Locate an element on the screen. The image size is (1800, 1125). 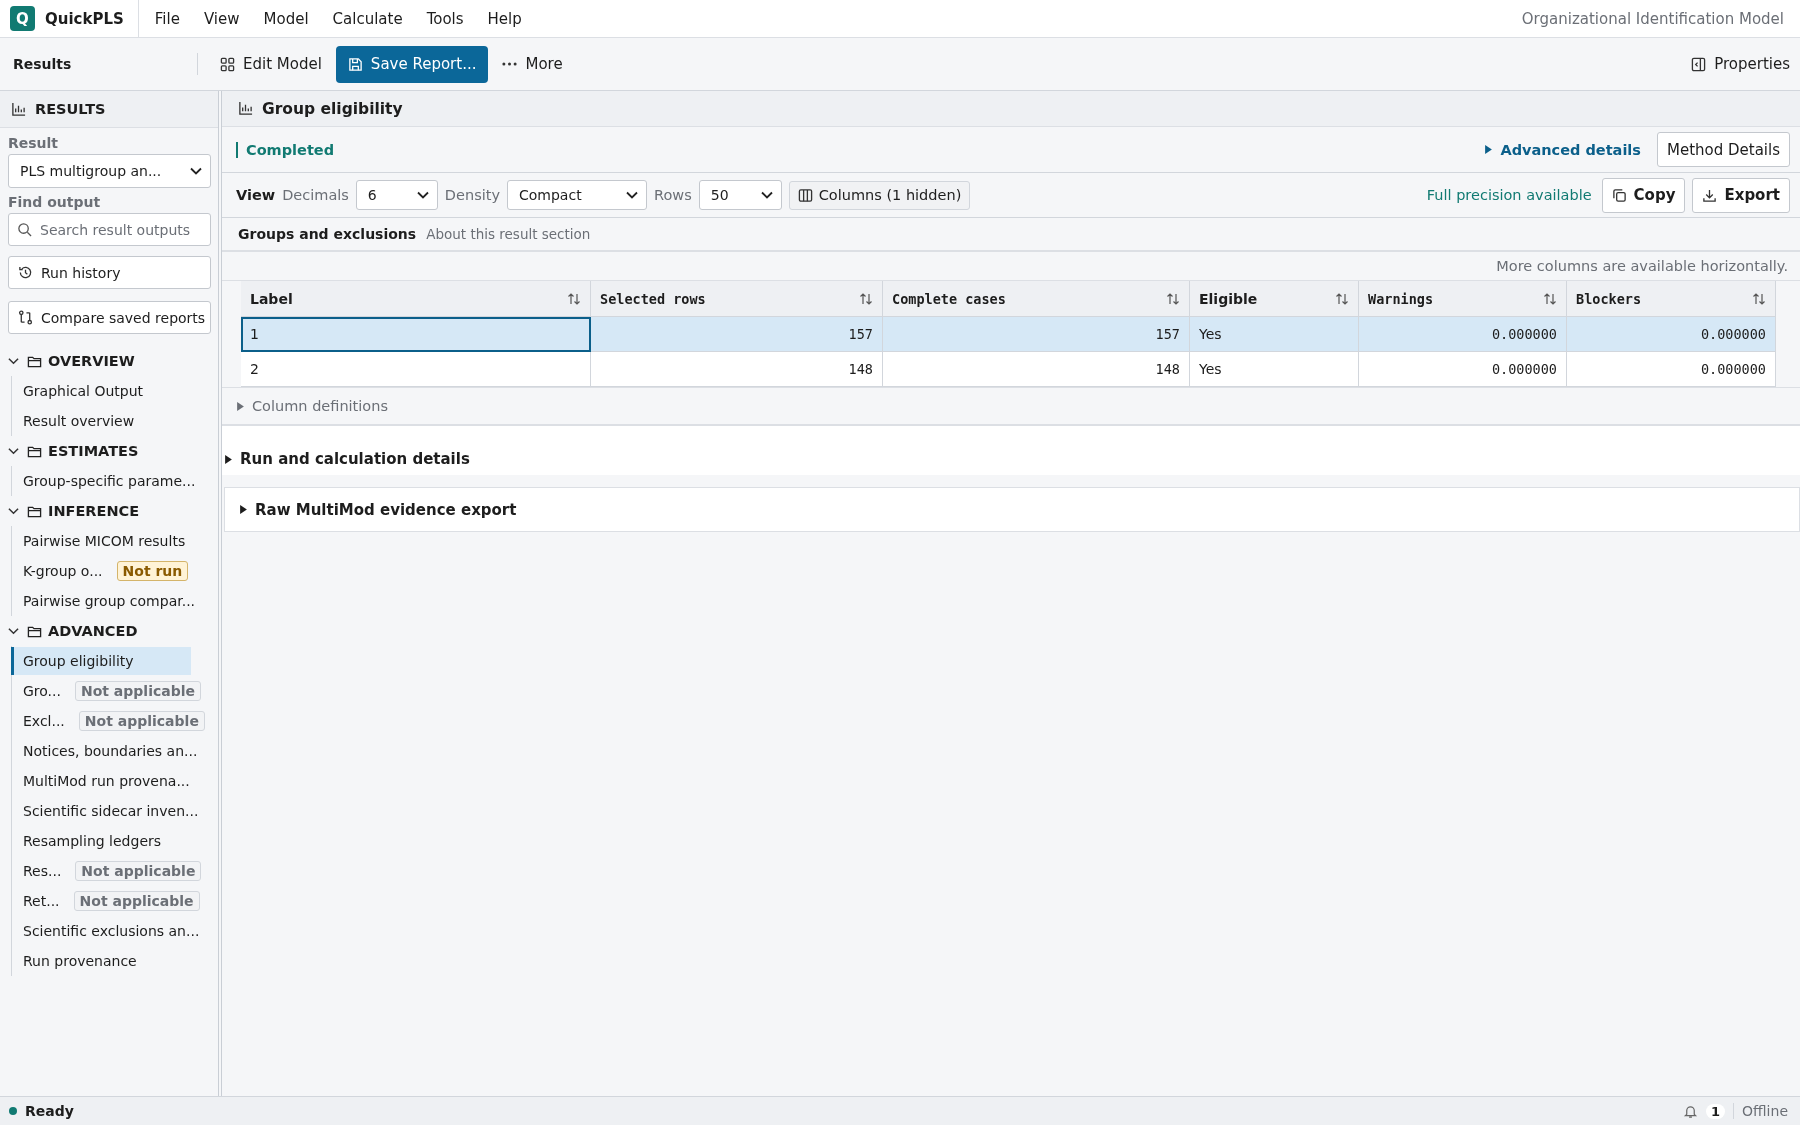
column-header: Complete cases is located at coordinates (1036, 299).